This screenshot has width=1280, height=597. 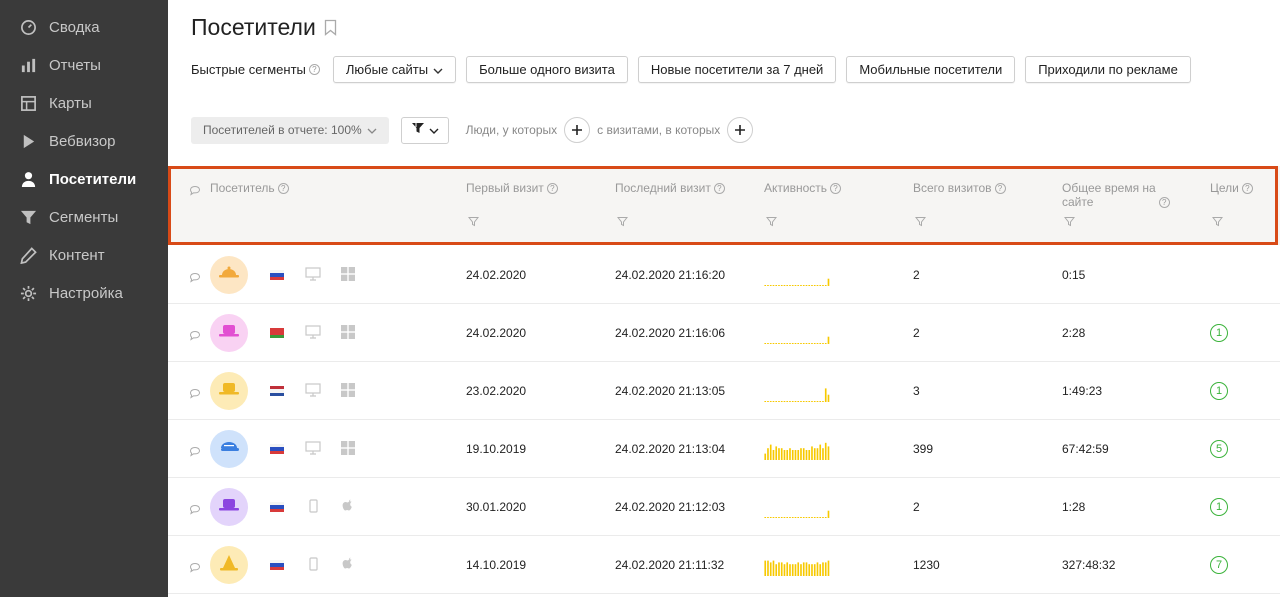 I want to click on sidebar-item-3: Карты, so click(x=84, y=103).